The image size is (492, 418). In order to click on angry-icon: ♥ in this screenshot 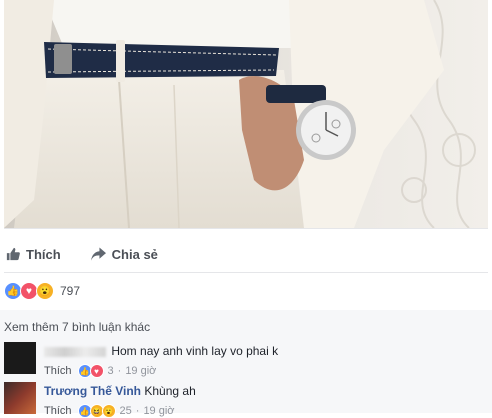, I will do `click(96, 371)`.